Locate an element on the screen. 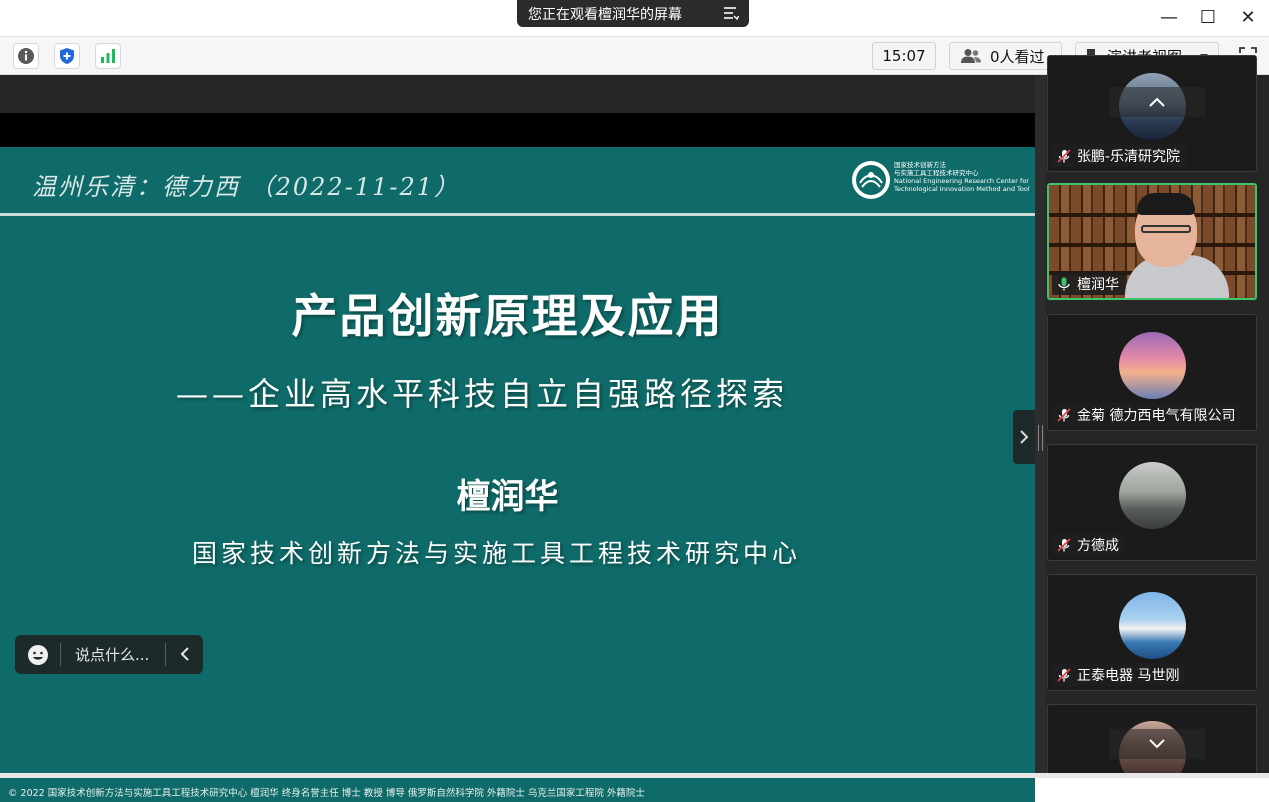 This screenshot has width=1269, height=802. scroll-down-button is located at coordinates (1157, 744).